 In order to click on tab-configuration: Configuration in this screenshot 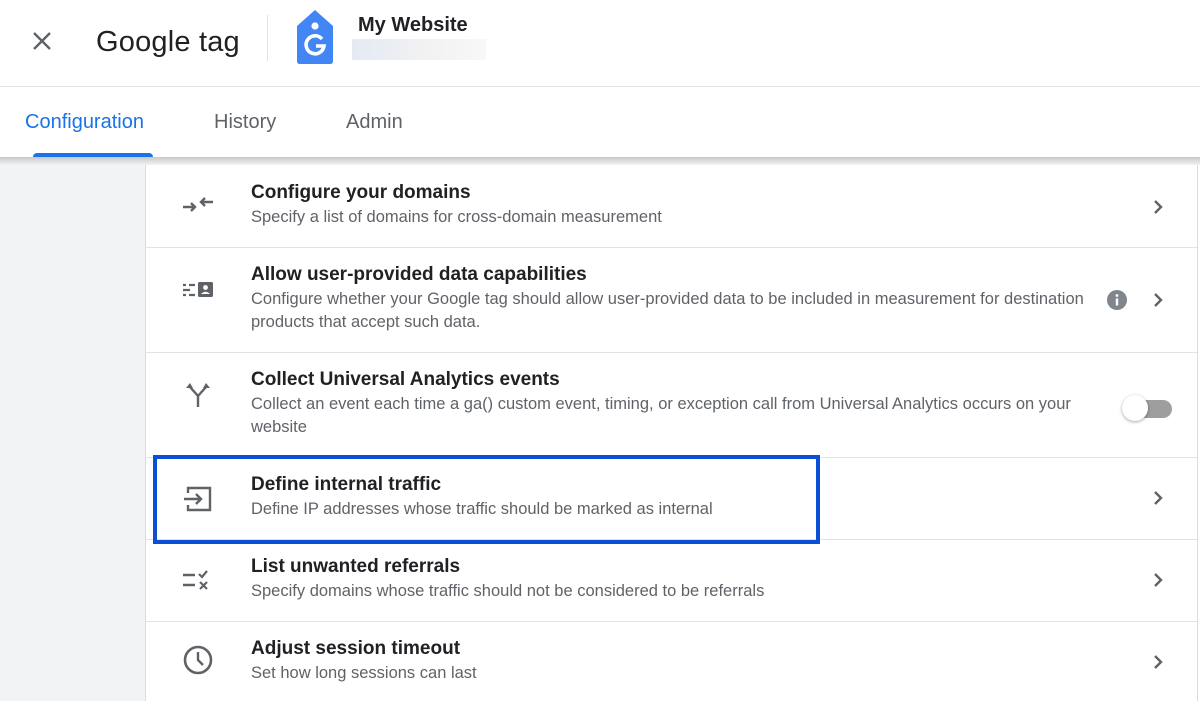, I will do `click(84, 122)`.